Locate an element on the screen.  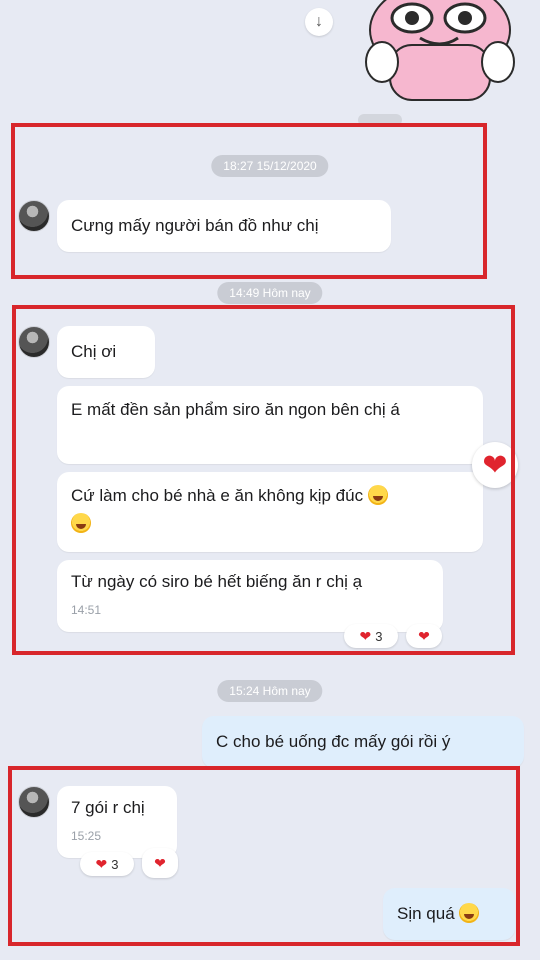
timestamp-chip: 14:49 Hôm nay is located at coordinates (270, 293).